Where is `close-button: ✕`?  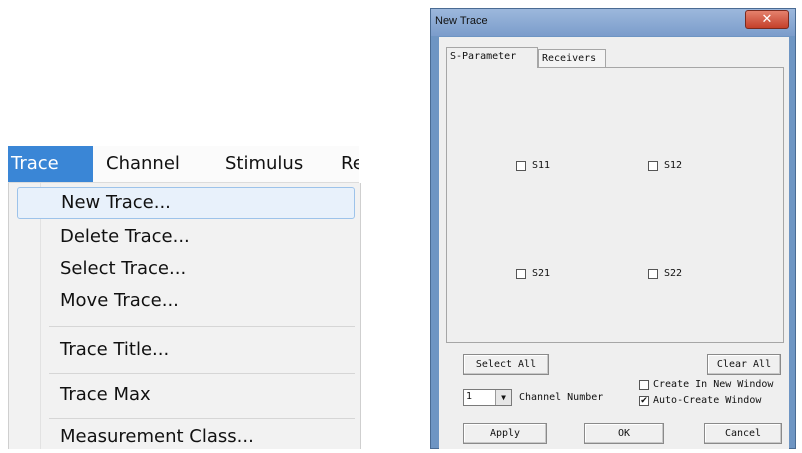 close-button: ✕ is located at coordinates (767, 19).